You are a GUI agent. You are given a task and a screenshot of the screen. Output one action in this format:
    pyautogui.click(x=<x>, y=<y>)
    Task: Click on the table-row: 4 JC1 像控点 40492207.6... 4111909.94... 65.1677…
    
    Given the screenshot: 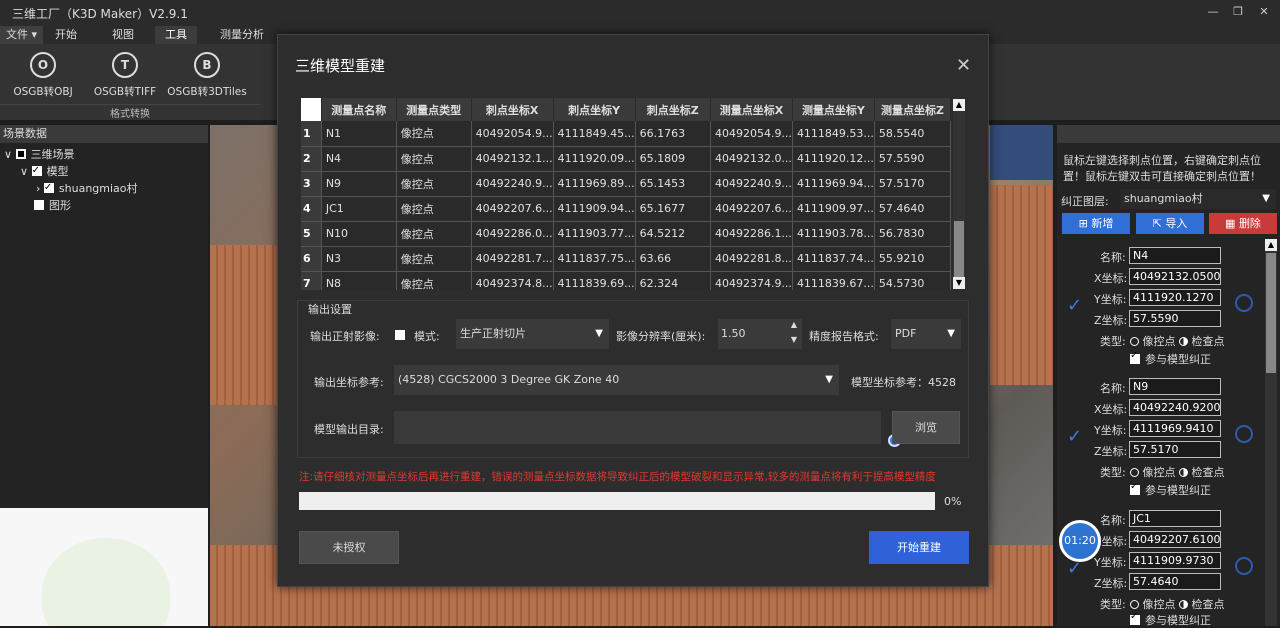 What is the action you would take?
    pyautogui.click(x=626, y=209)
    